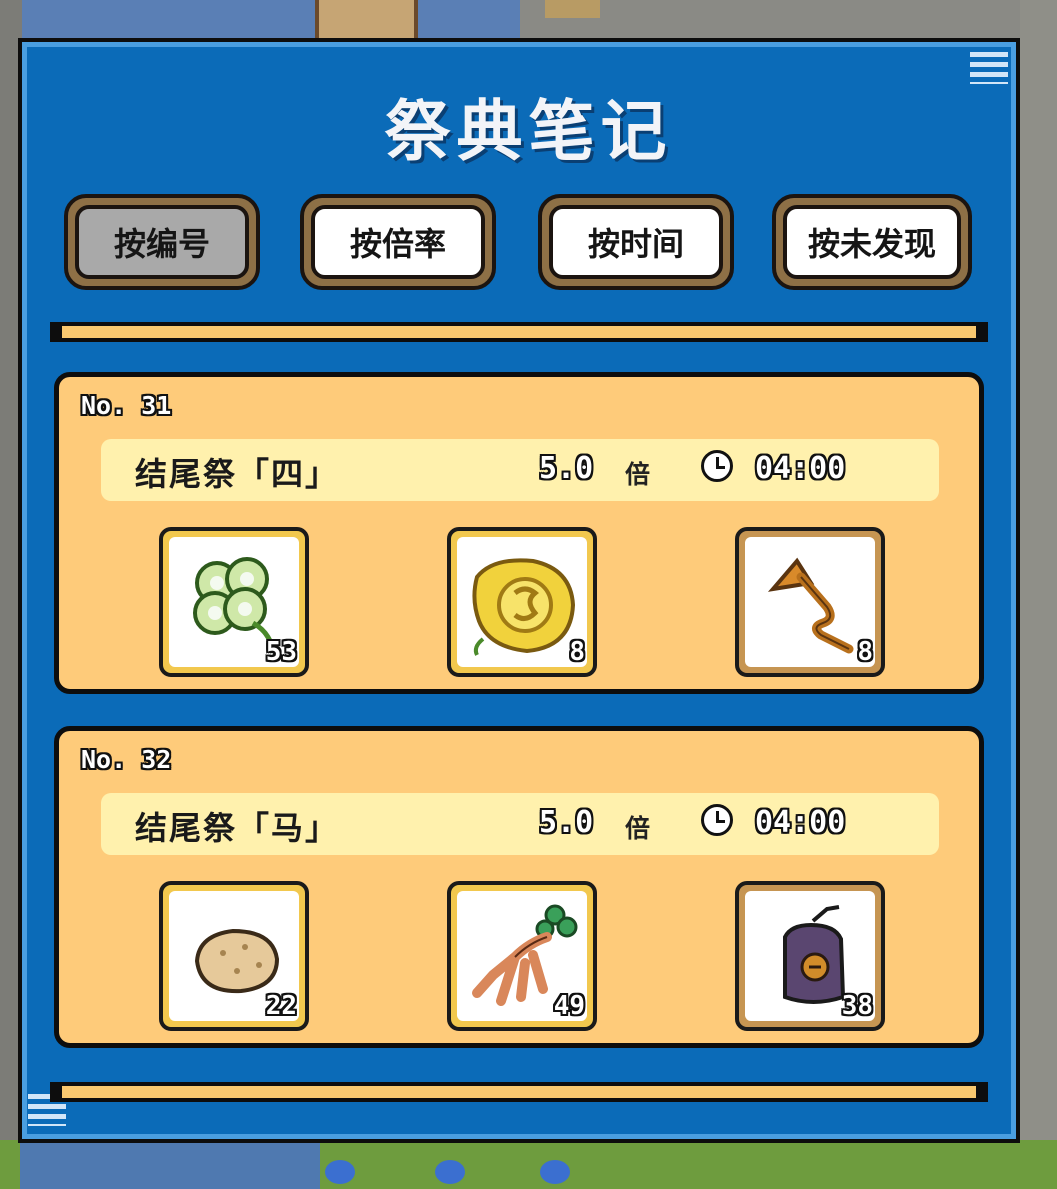 Image resolution: width=1057 pixels, height=1189 pixels. I want to click on festival-info-bar: 结尾祭「四」 5.0 倍 04:00, so click(520, 470).